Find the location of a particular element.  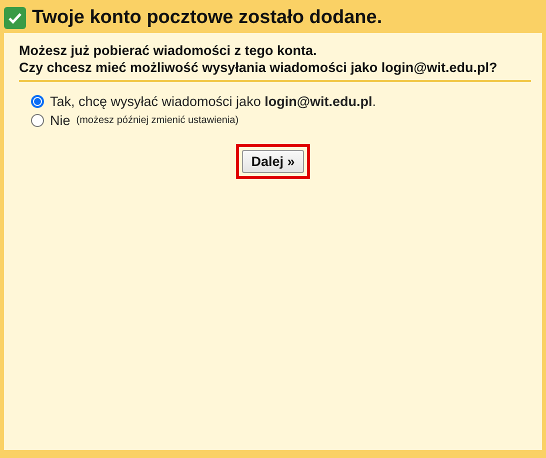

option-label: Nie is located at coordinates (60, 120).